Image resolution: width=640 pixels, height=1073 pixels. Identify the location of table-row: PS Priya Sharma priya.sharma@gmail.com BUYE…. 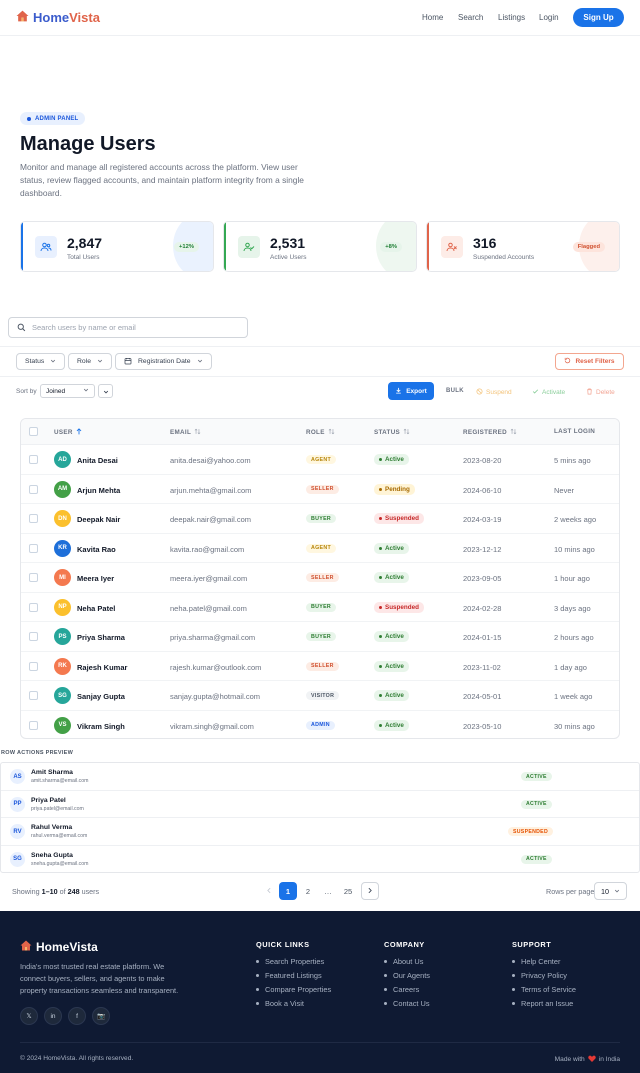
(320, 637).